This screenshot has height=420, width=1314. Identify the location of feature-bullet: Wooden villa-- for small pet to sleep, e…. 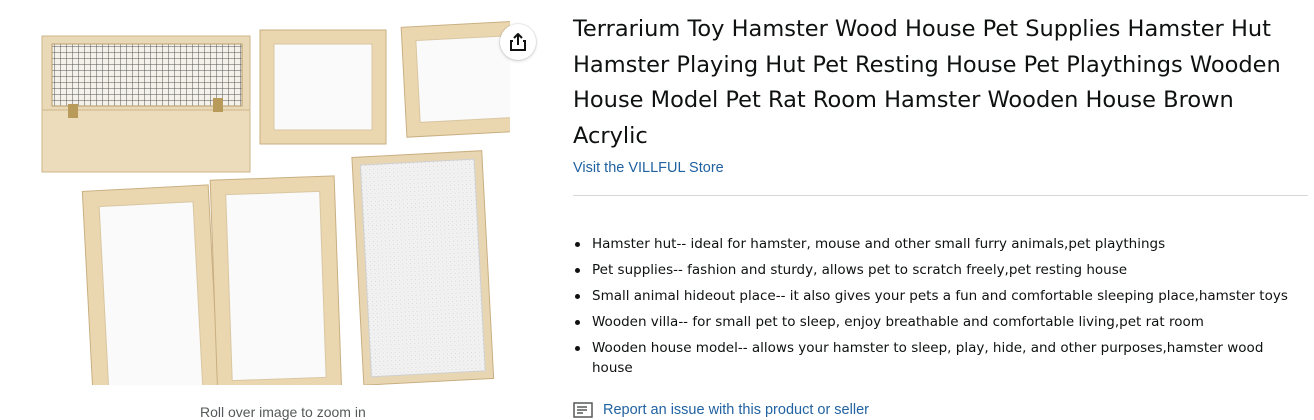
(940, 322).